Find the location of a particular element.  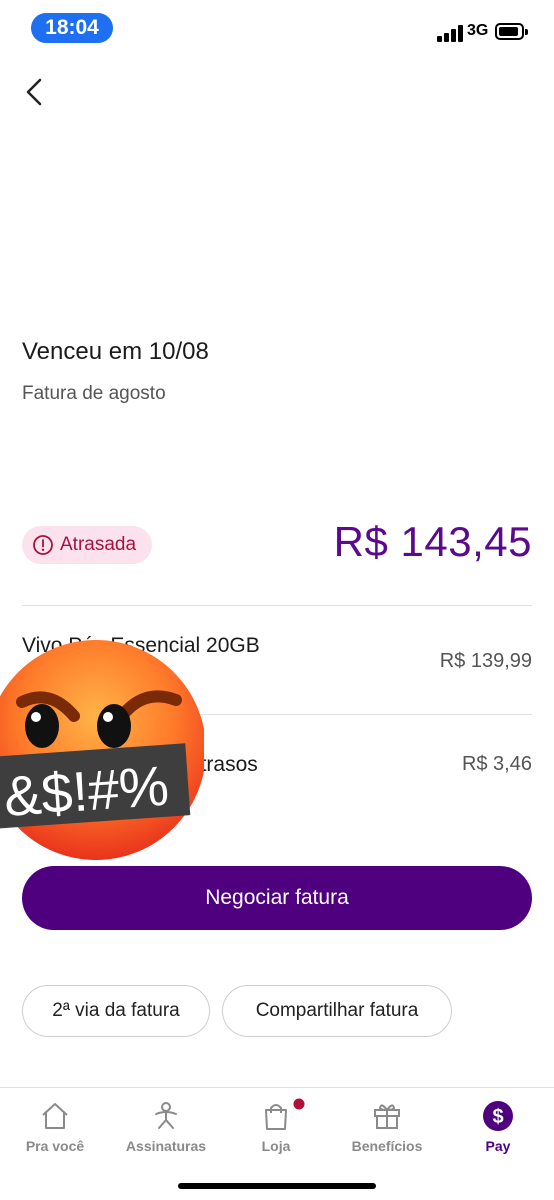

status-badge: Atrasada is located at coordinates (87, 545).